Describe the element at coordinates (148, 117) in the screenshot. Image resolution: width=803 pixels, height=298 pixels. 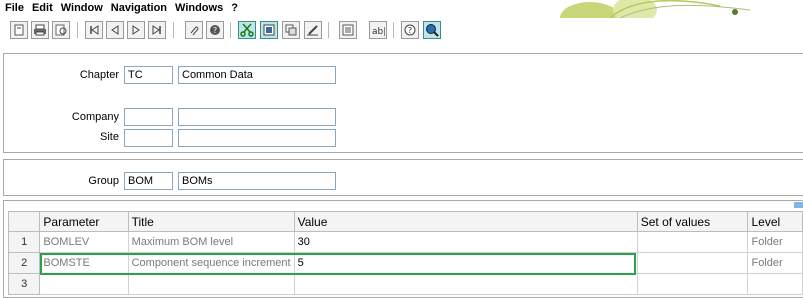
I see `company-code-field` at that location.